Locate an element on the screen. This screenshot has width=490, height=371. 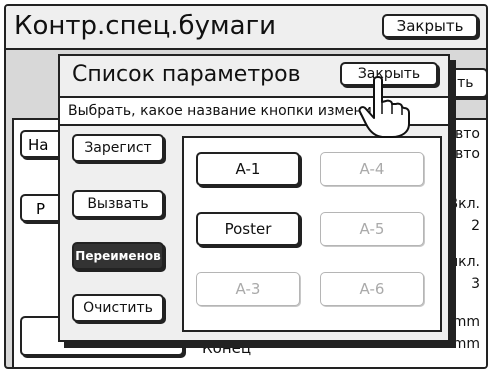
screen-close-button: Закрыть is located at coordinates (430, 26).